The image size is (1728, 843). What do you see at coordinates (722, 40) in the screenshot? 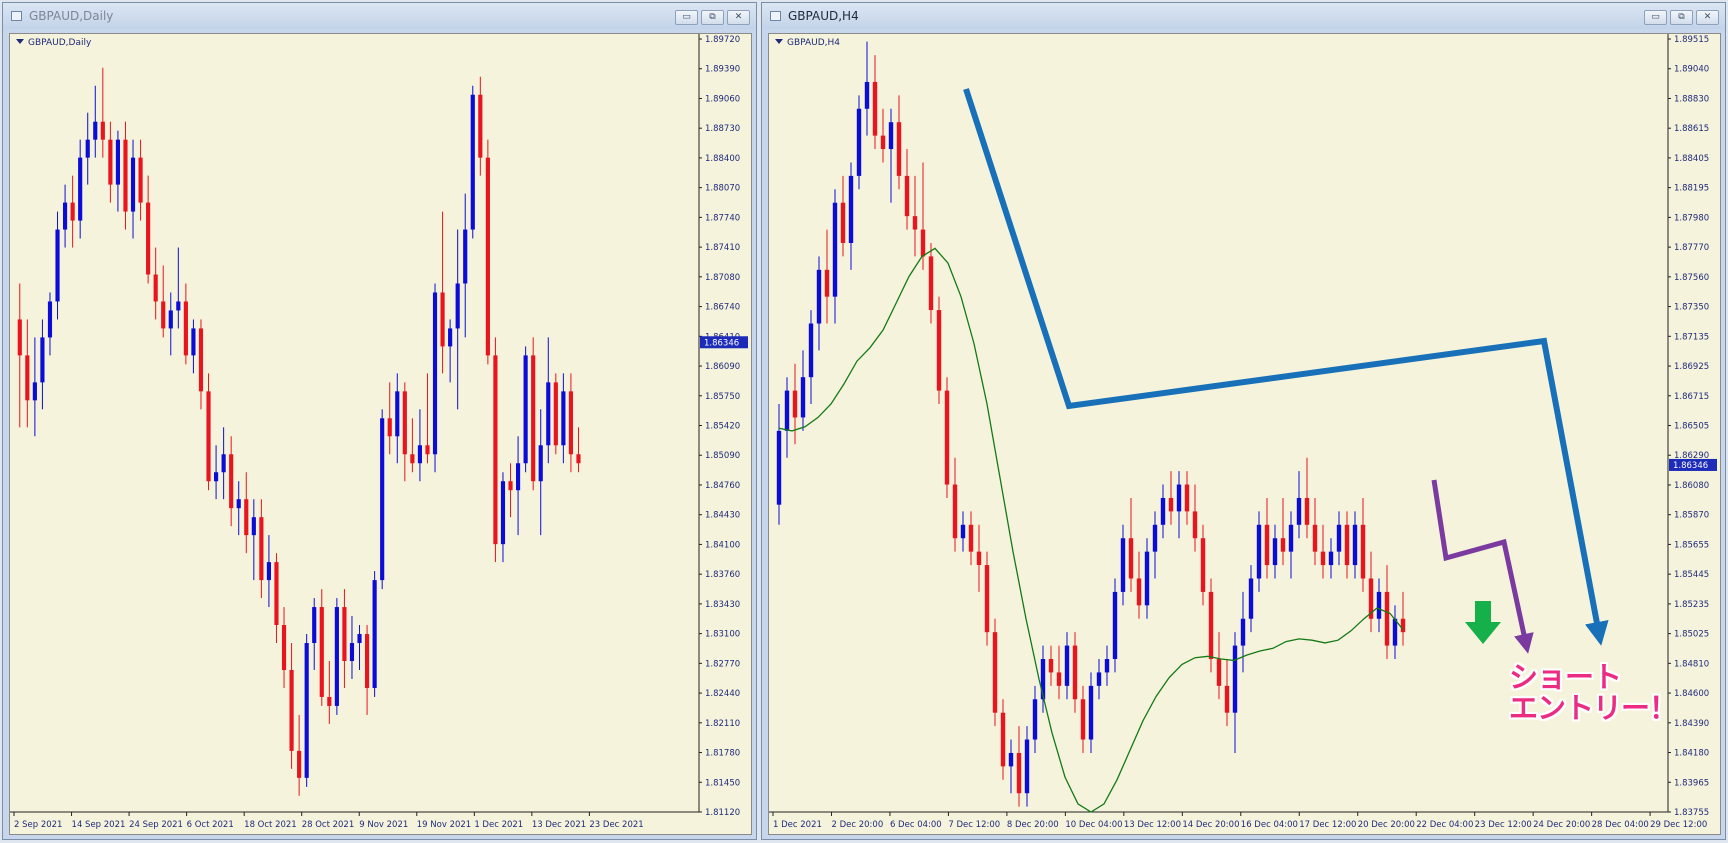
I see `price-tick-label: 1.89720` at bounding box center [722, 40].